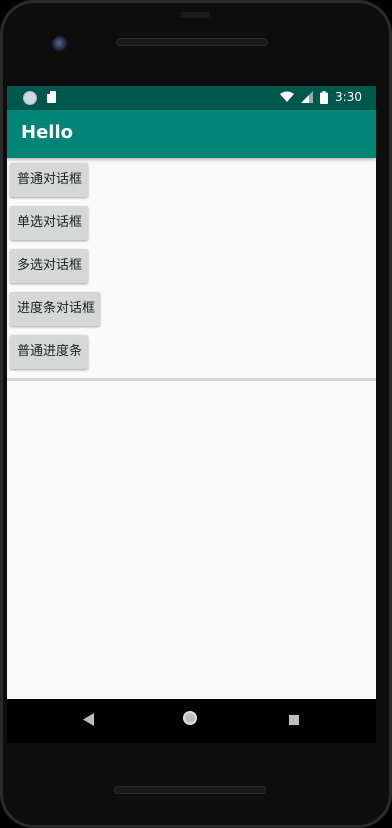  I want to click on svg-text: x, so click(291, 100).